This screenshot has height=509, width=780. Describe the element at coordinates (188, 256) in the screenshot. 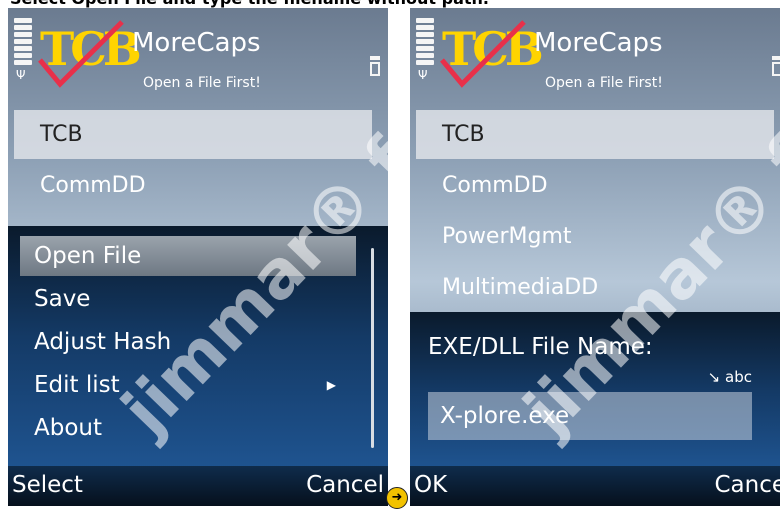

I see `menu-item-open-file: Open File` at that location.